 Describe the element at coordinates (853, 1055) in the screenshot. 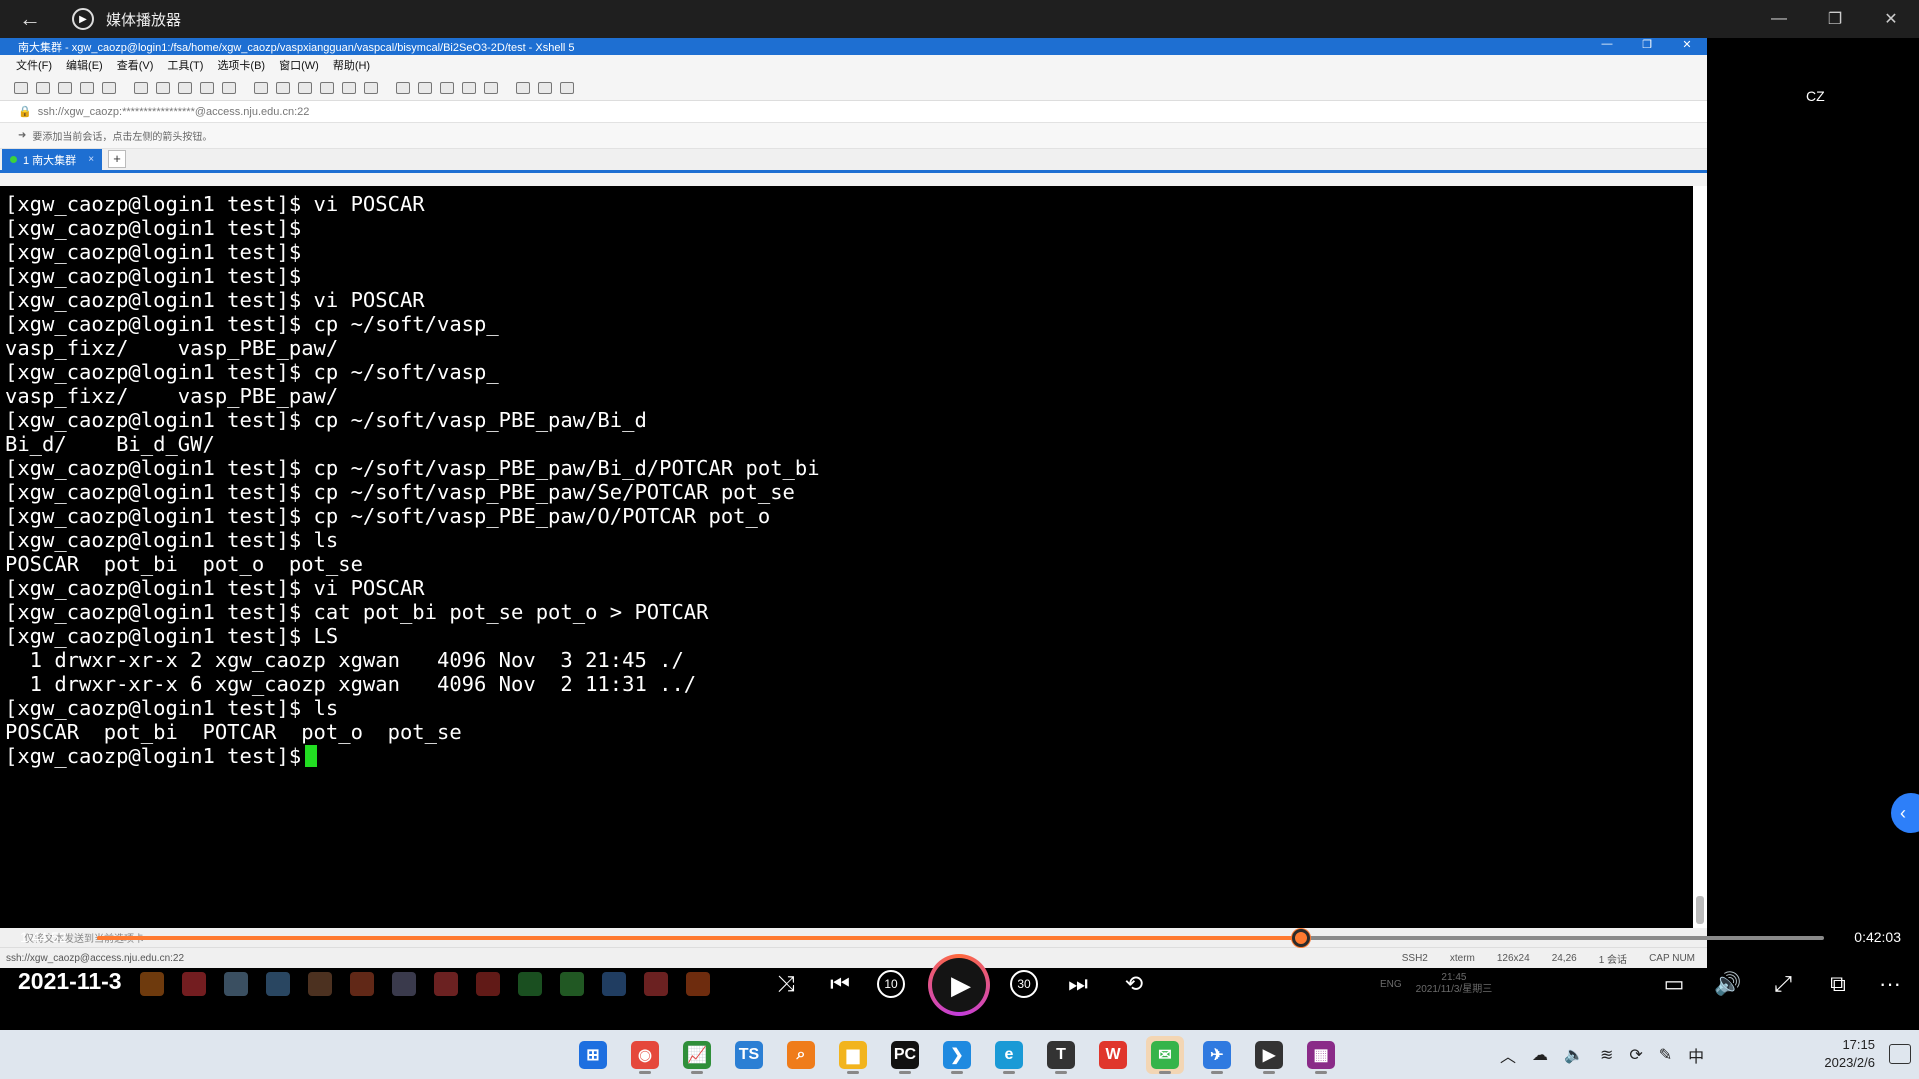

I see `taskbar-files-icon: ▆` at that location.